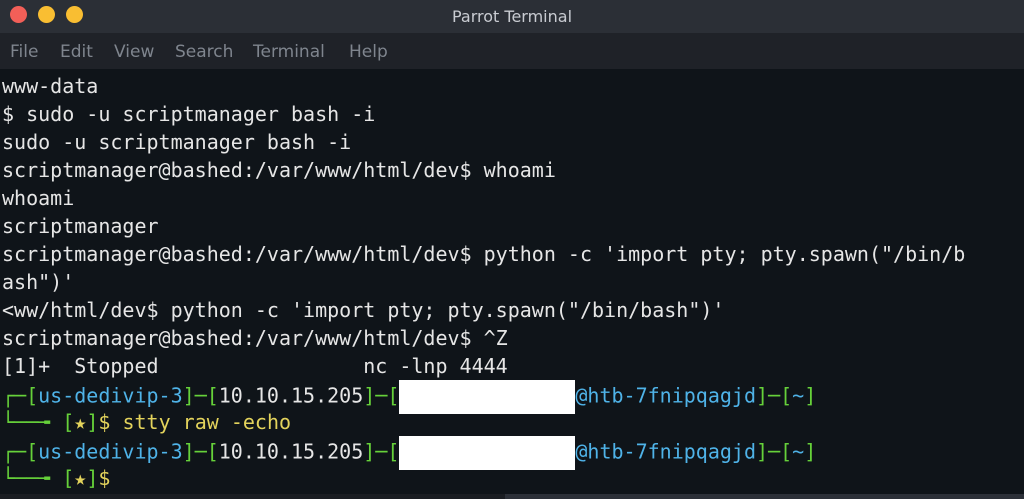 This screenshot has height=499, width=1024. I want to click on title-bar: Parrot Terminal, so click(512, 16).